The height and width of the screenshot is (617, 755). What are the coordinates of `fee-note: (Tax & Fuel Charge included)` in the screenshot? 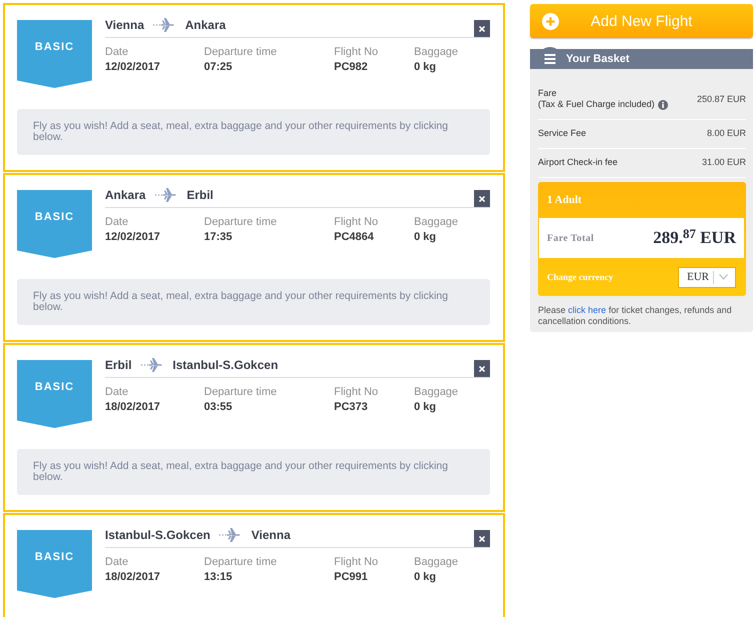 It's located at (596, 104).